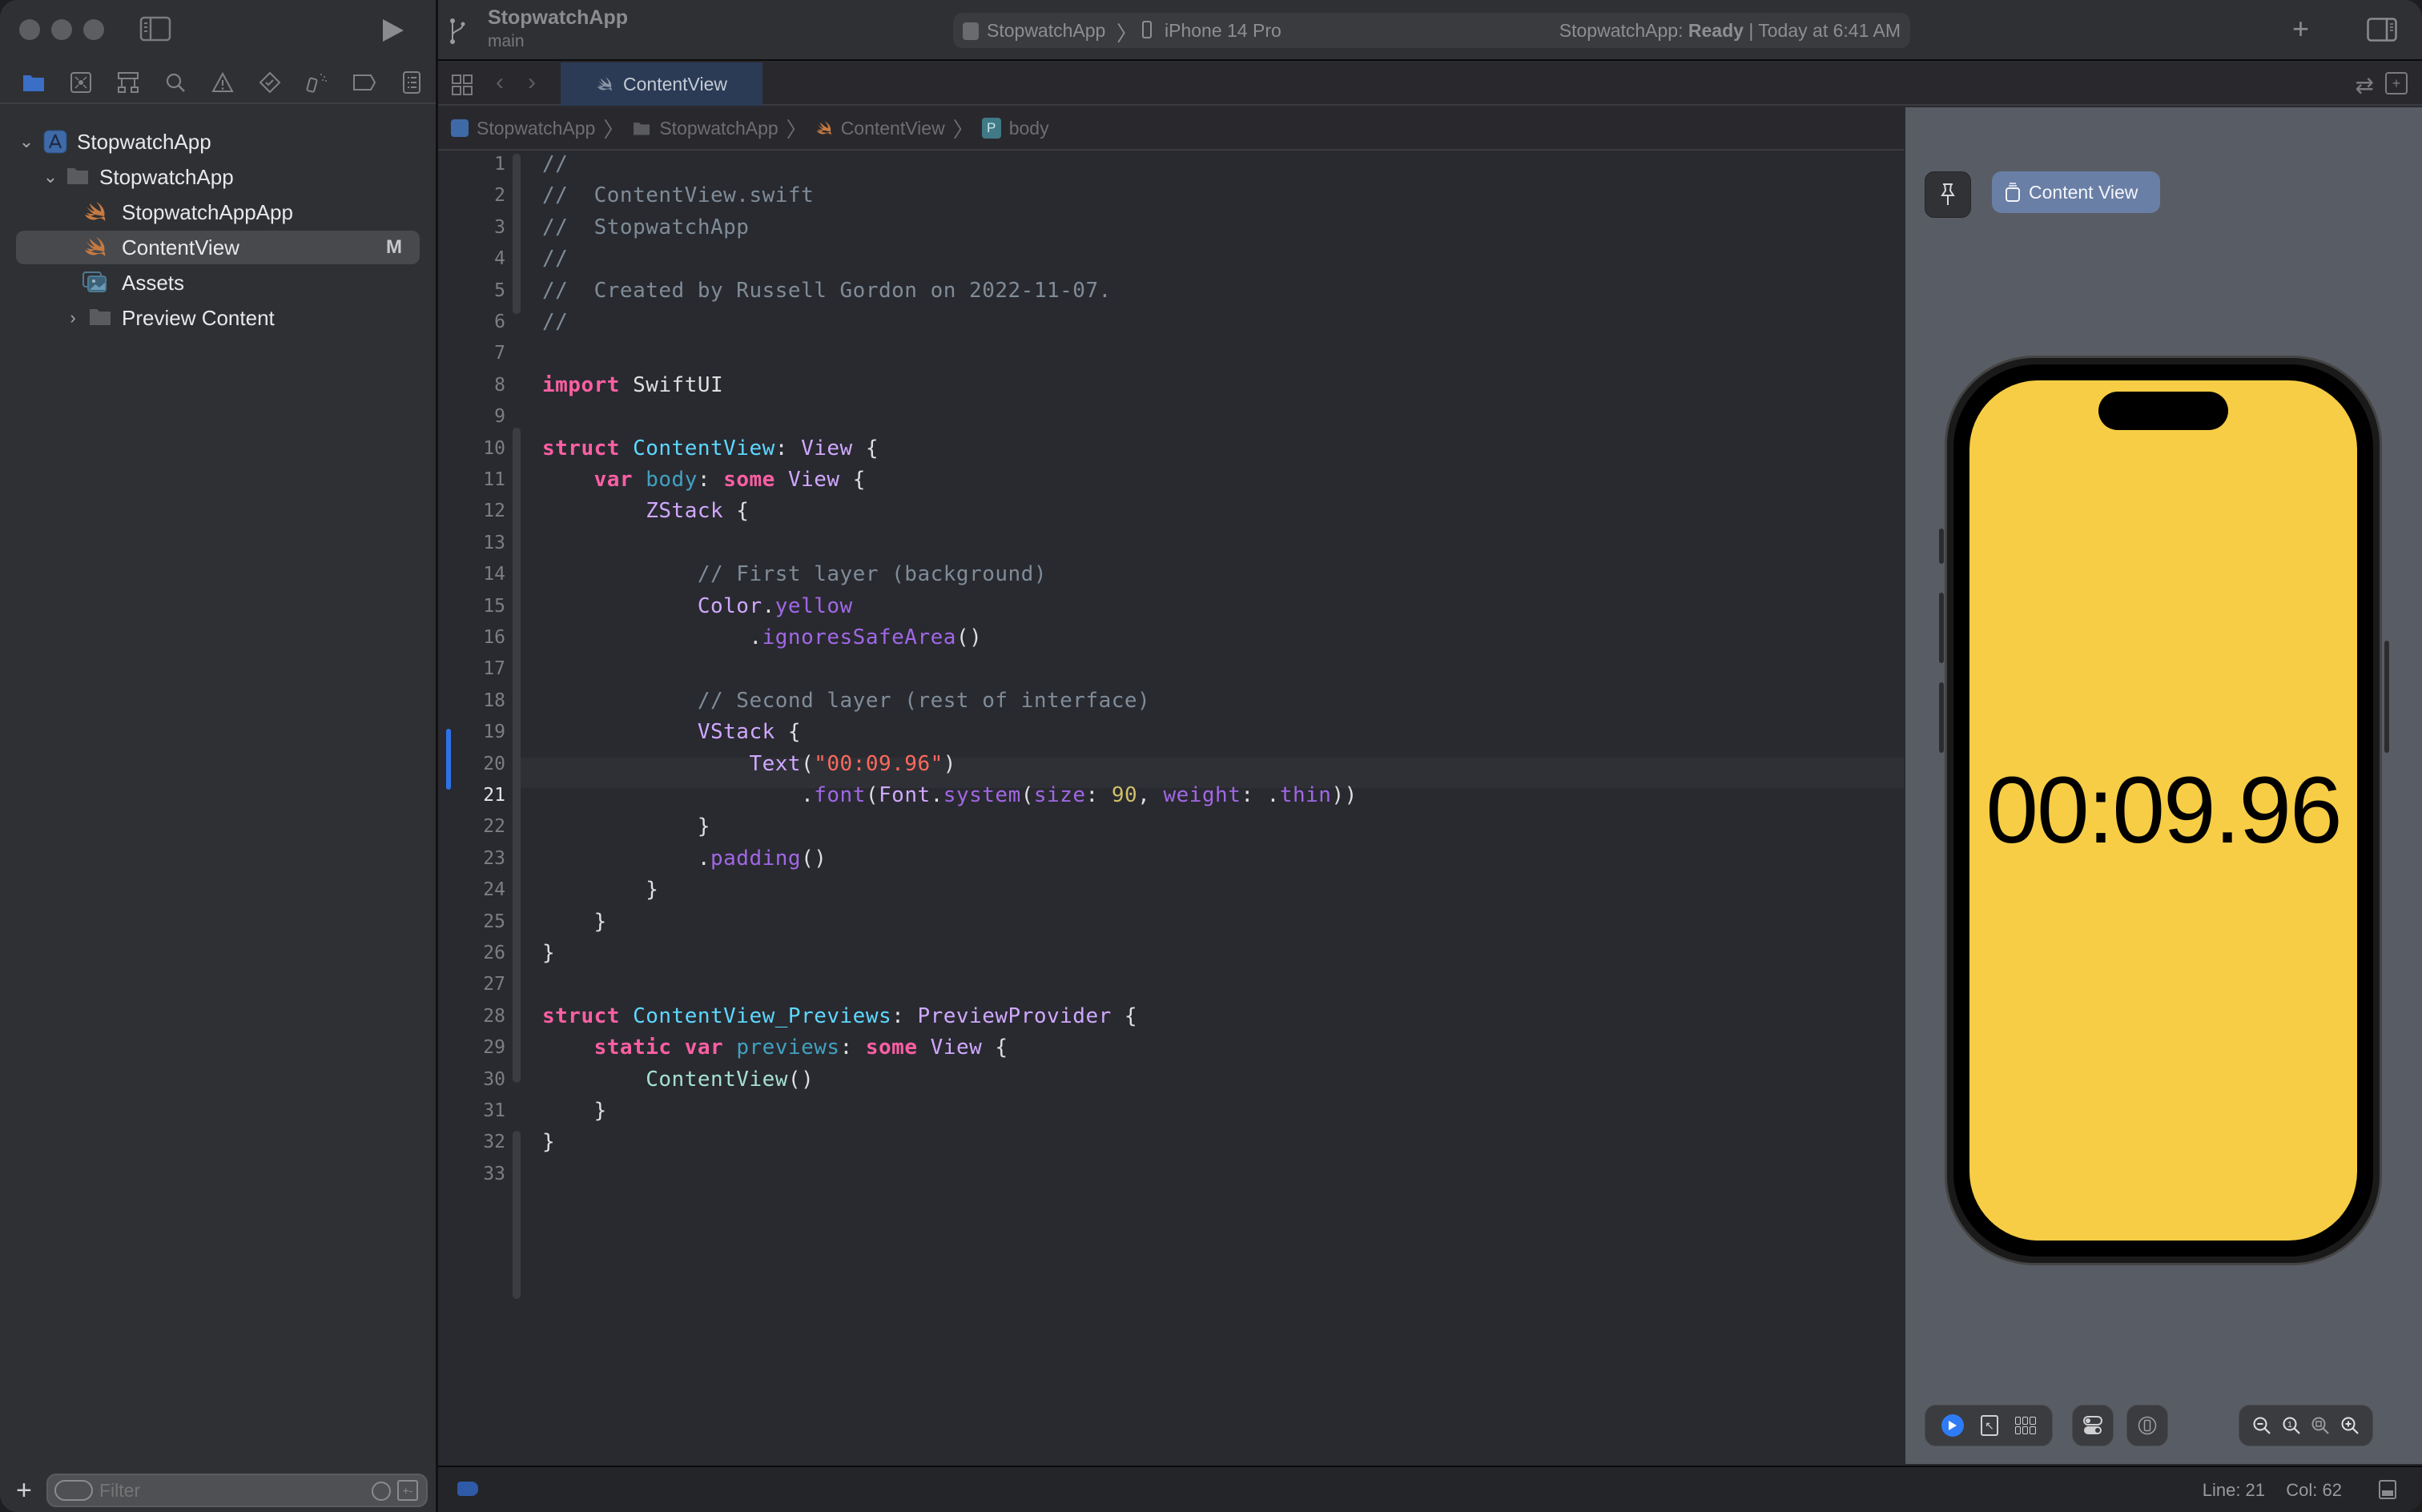 Image resolution: width=2422 pixels, height=1512 pixels. I want to click on line-number: 33, so click(472, 1174).